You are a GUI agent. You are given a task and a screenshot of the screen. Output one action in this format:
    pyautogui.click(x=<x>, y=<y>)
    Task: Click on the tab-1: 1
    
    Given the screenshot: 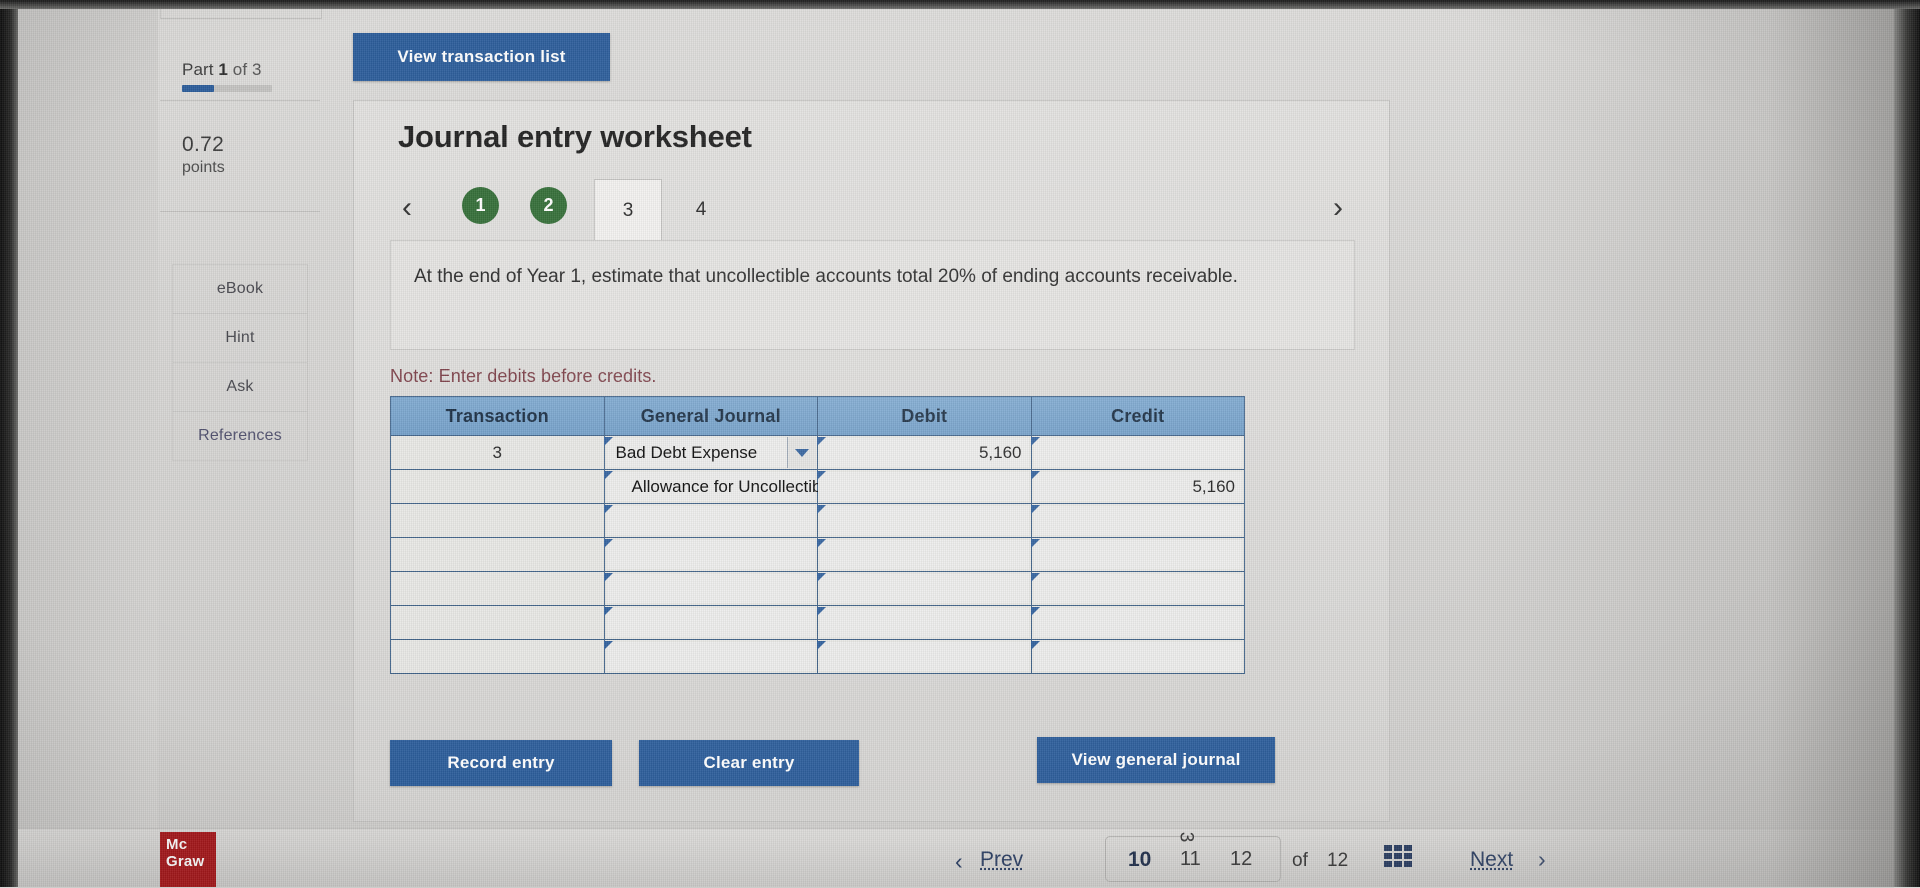 What is the action you would take?
    pyautogui.click(x=480, y=205)
    